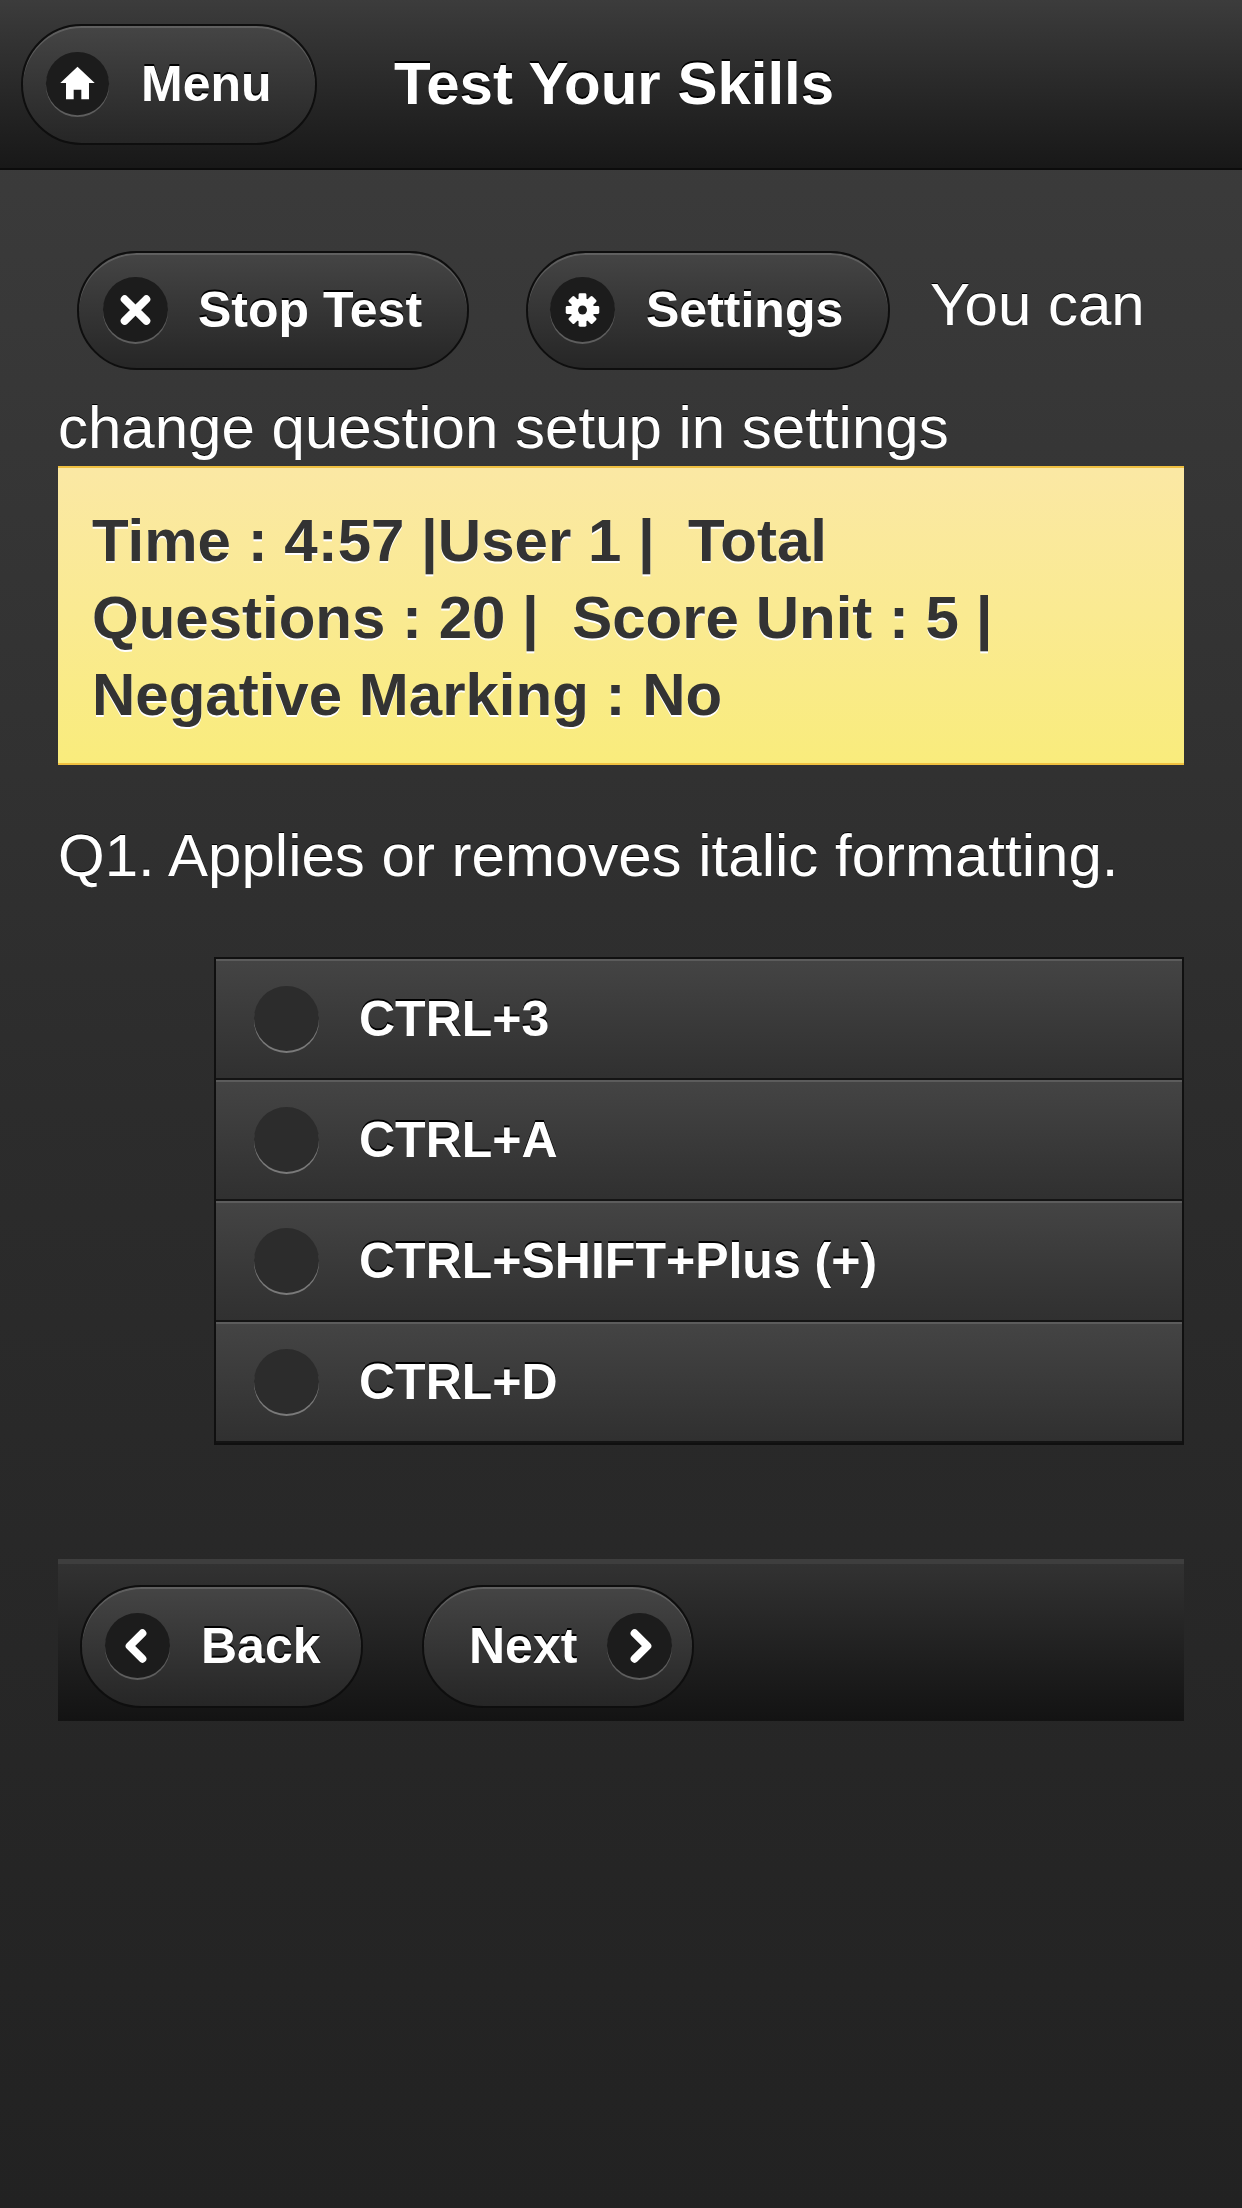 The height and width of the screenshot is (2208, 1242). What do you see at coordinates (708, 310) in the screenshot?
I see `settings-button: Settings` at bounding box center [708, 310].